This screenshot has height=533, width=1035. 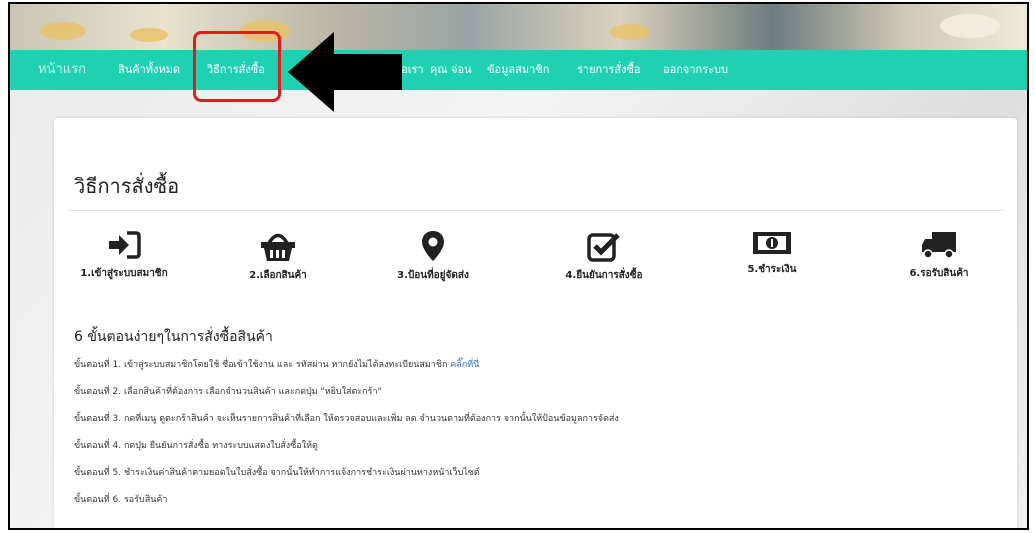 I want to click on map-marker-icon, so click(x=433, y=246).